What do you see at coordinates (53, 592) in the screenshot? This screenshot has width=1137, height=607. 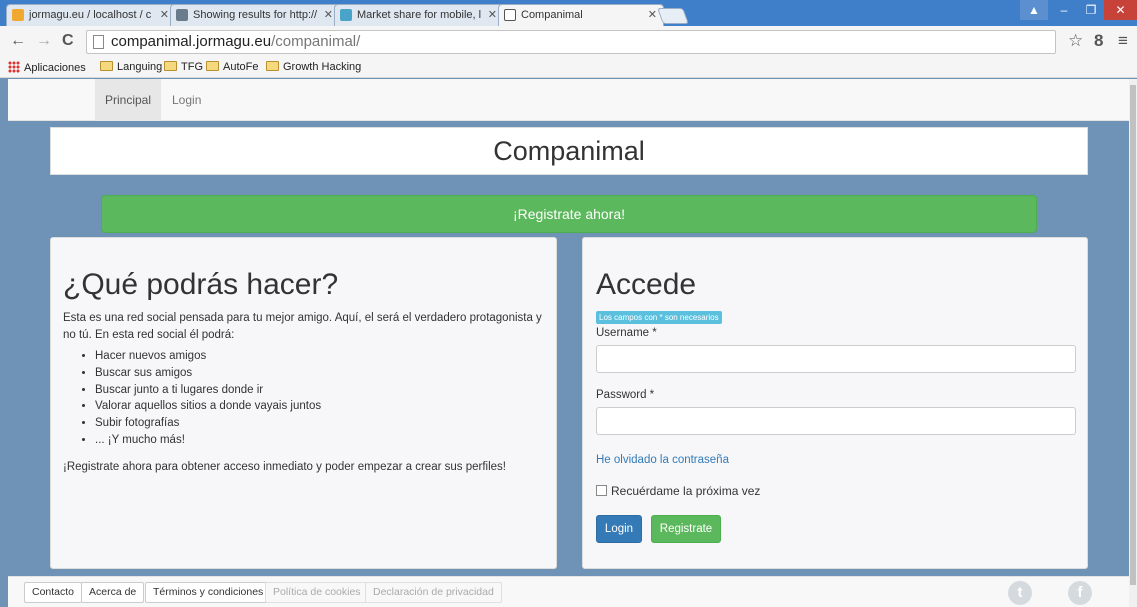 I see `footer-contact-button: Contacto` at bounding box center [53, 592].